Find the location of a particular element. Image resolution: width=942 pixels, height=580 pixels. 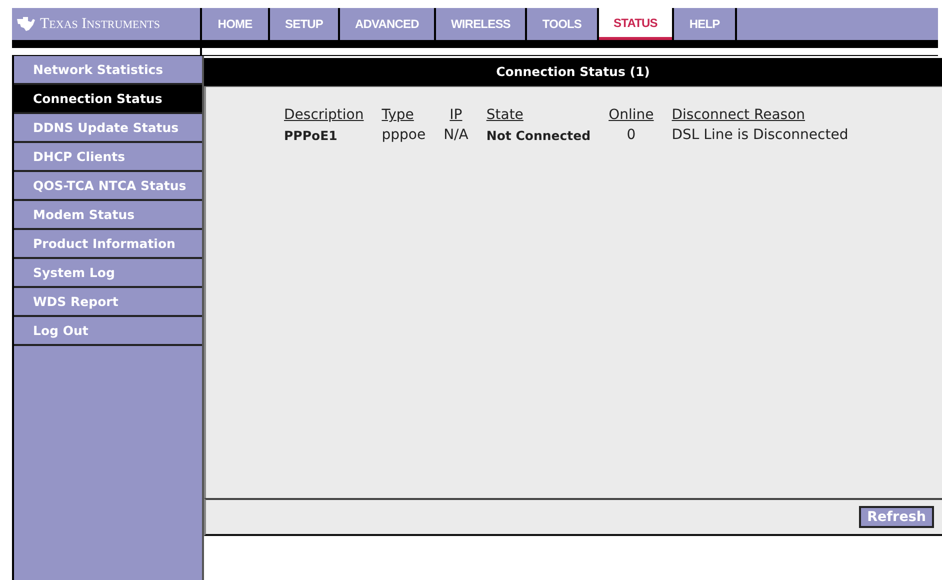

sidebar-item: Product Information is located at coordinates (108, 244).